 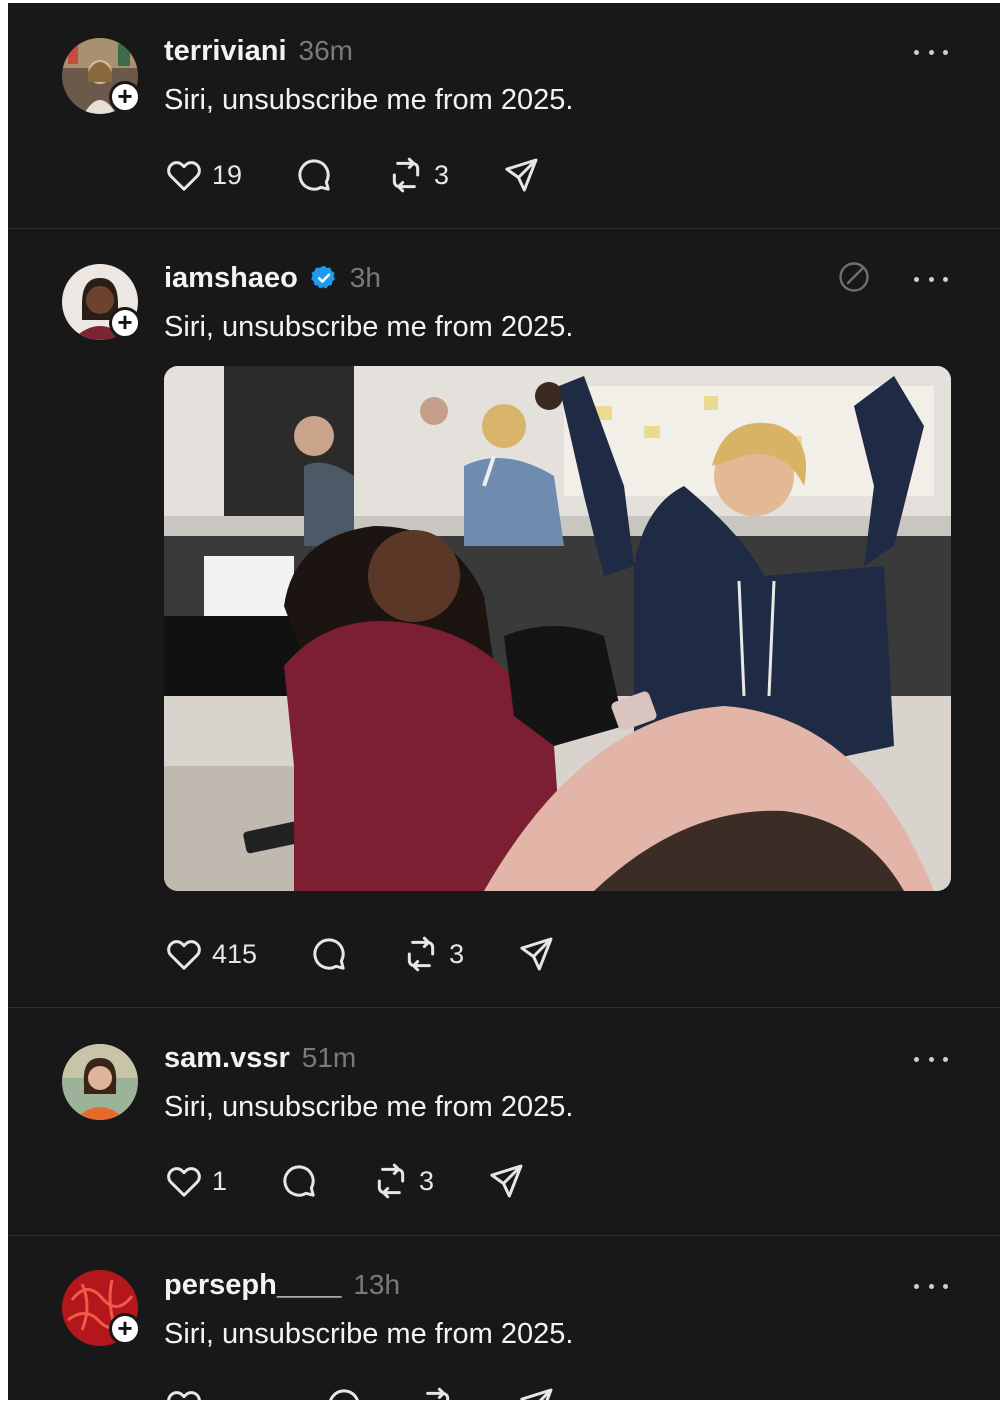 I want to click on repost-button, so click(x=436, y=1392).